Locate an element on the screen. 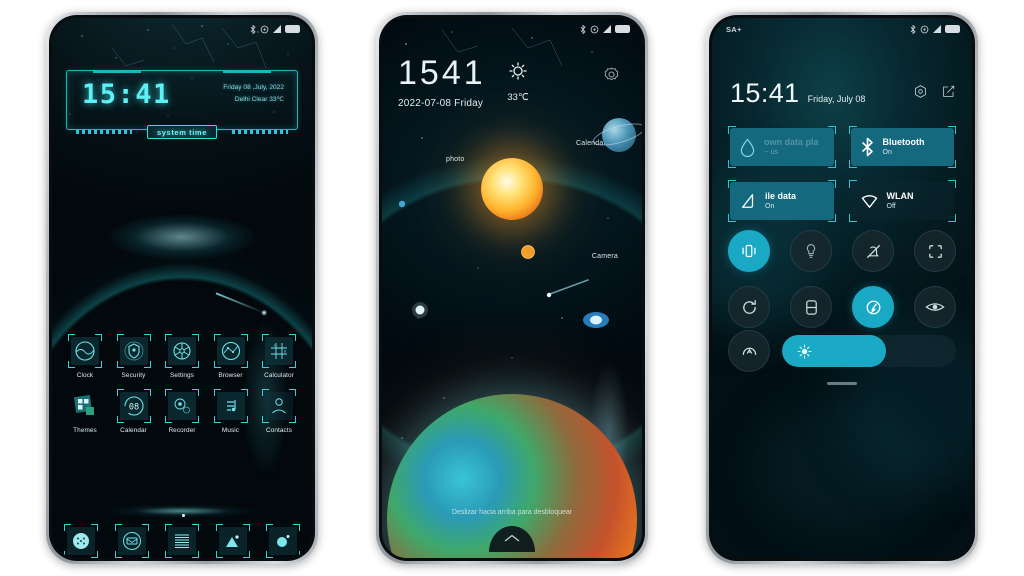  toggle-silent is located at coordinates (873, 251).